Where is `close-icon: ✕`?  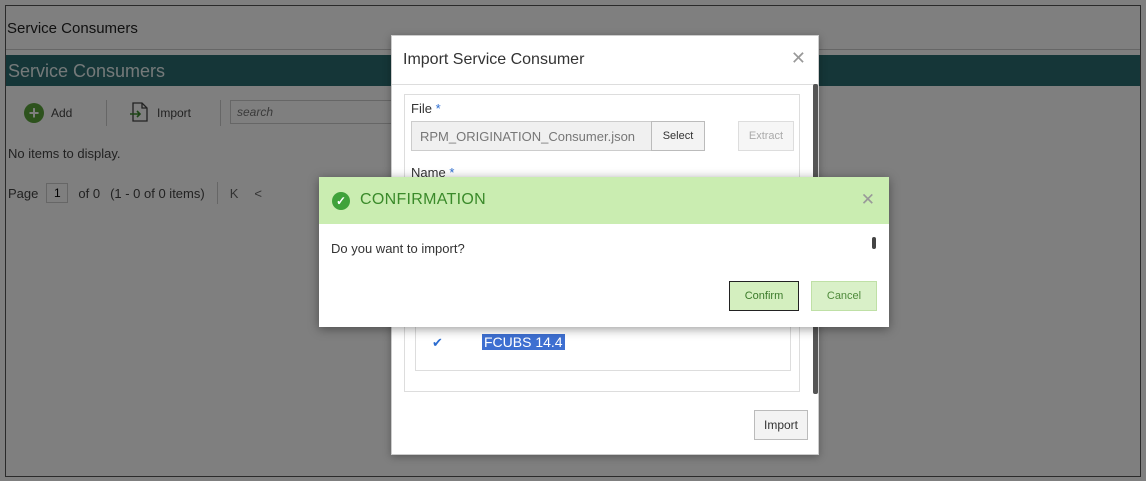 close-icon: ✕ is located at coordinates (868, 200).